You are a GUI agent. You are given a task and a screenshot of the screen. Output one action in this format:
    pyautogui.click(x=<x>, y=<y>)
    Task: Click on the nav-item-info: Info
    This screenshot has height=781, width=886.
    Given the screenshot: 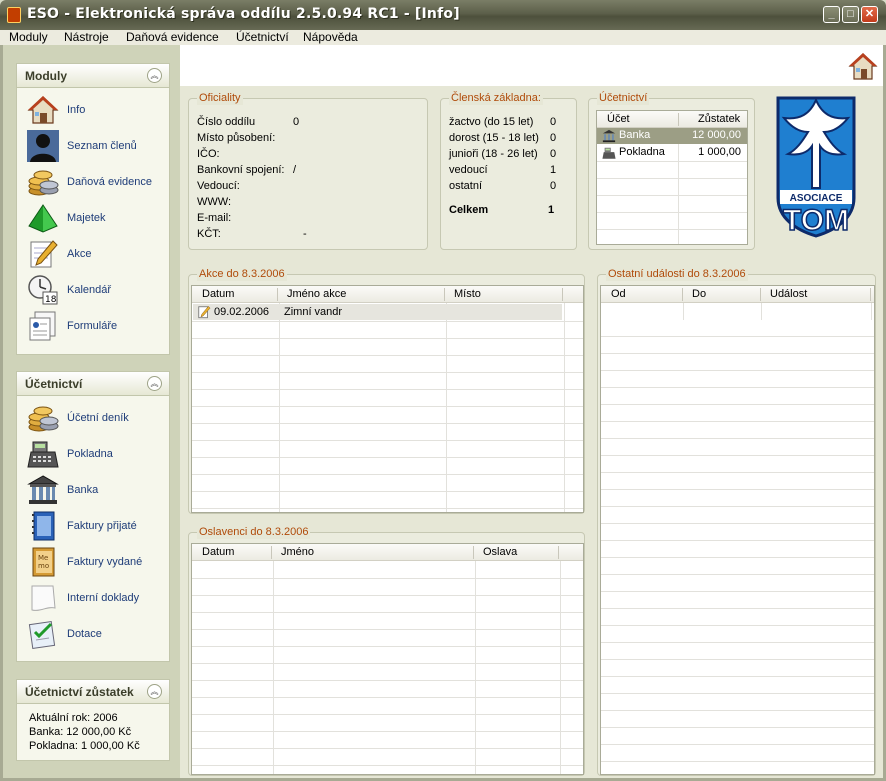 What is the action you would take?
    pyautogui.click(x=94, y=110)
    